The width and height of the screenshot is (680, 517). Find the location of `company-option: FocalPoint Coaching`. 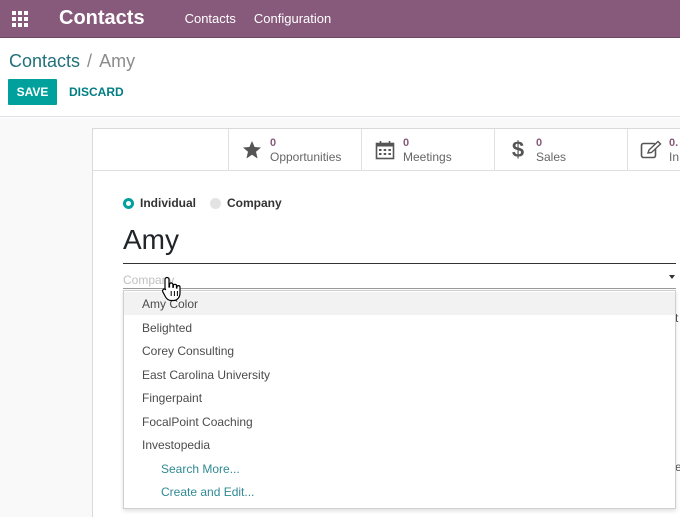

company-option: FocalPoint Coaching is located at coordinates (399, 421).